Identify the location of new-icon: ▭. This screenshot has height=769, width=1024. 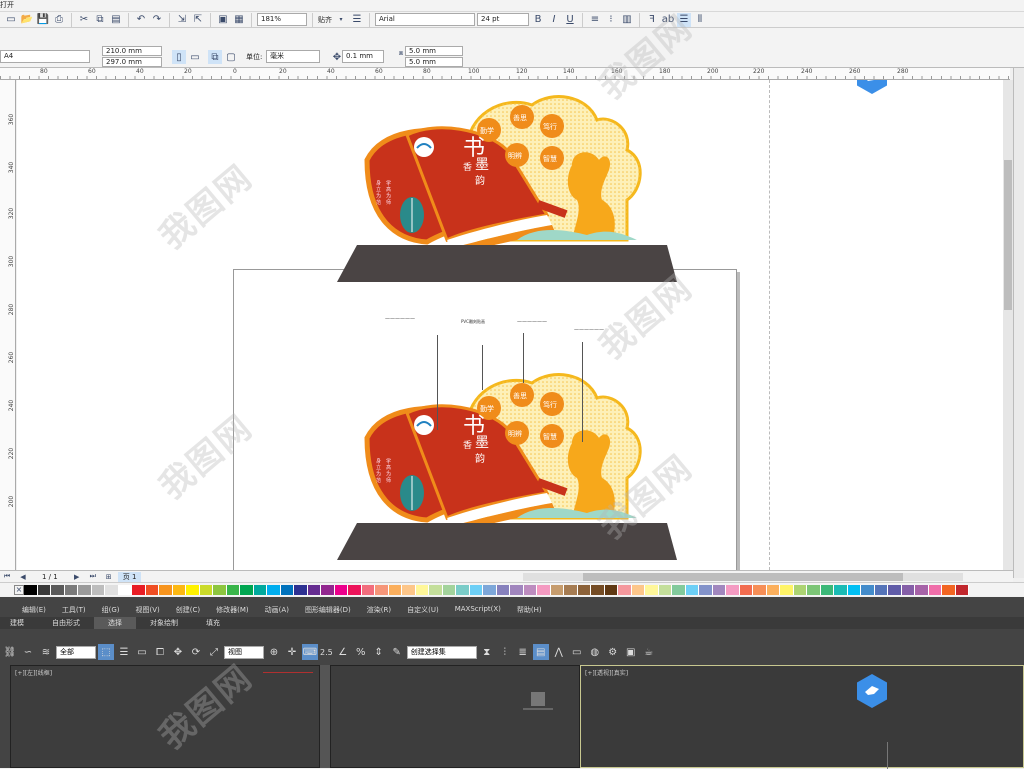
(11, 20).